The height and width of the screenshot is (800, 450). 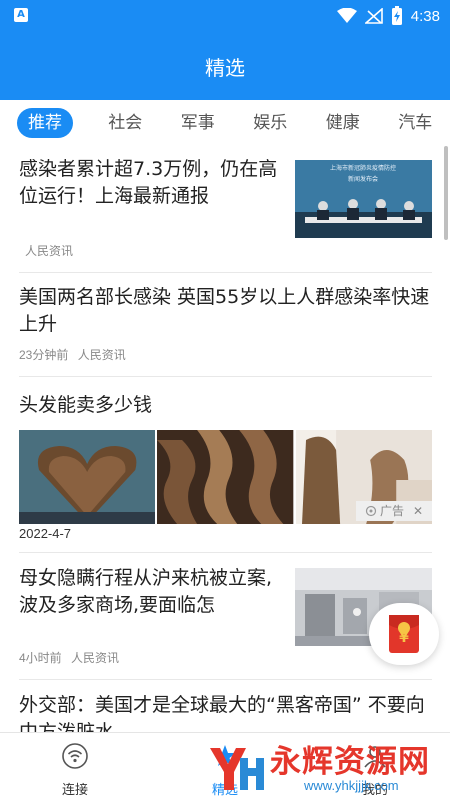 What do you see at coordinates (350, 762) in the screenshot?
I see `watermark-main: 永辉资源网` at bounding box center [350, 762].